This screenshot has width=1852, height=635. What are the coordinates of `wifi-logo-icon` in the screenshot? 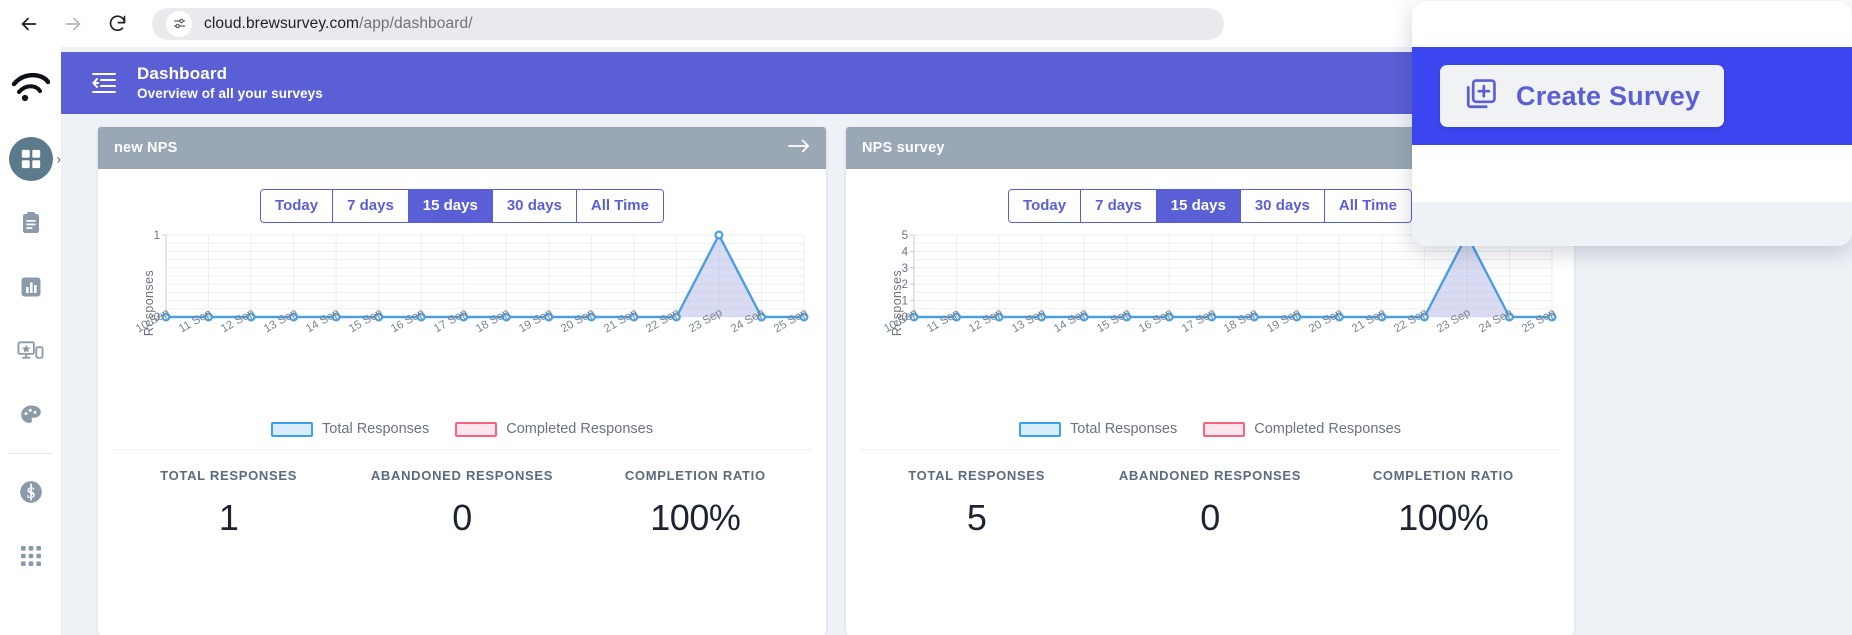 It's located at (30, 87).